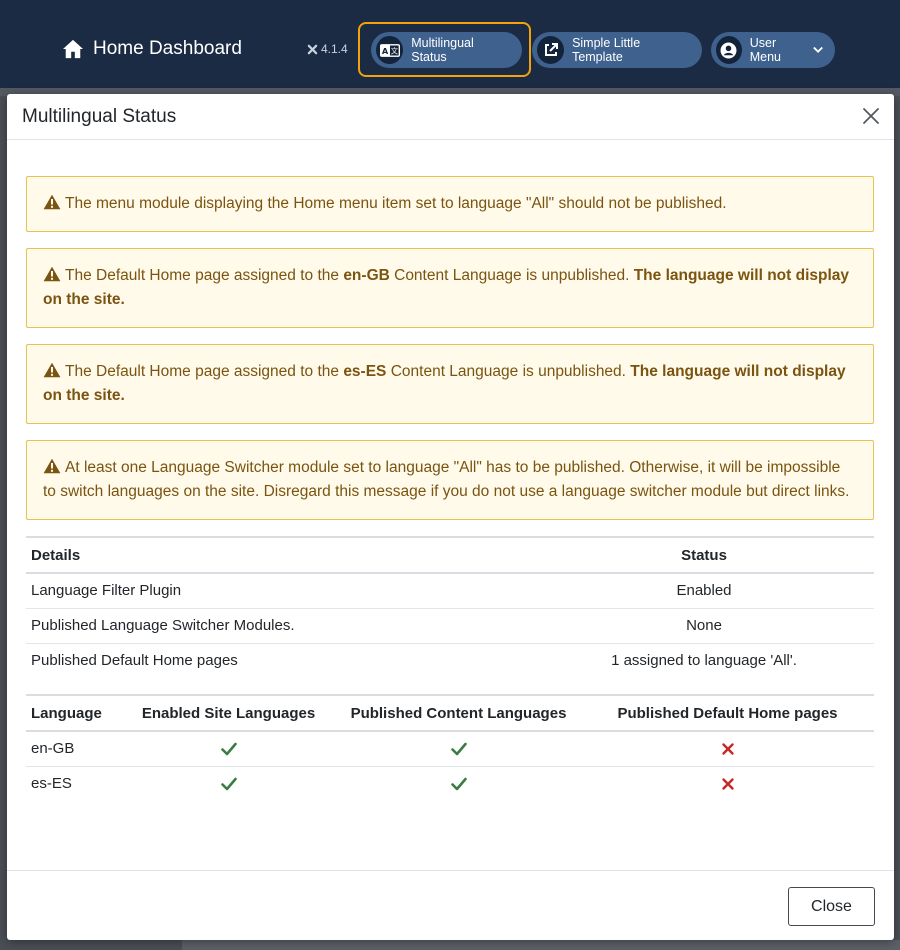 This screenshot has height=950, width=900. I want to click on svg-text: A, so click(384, 51).